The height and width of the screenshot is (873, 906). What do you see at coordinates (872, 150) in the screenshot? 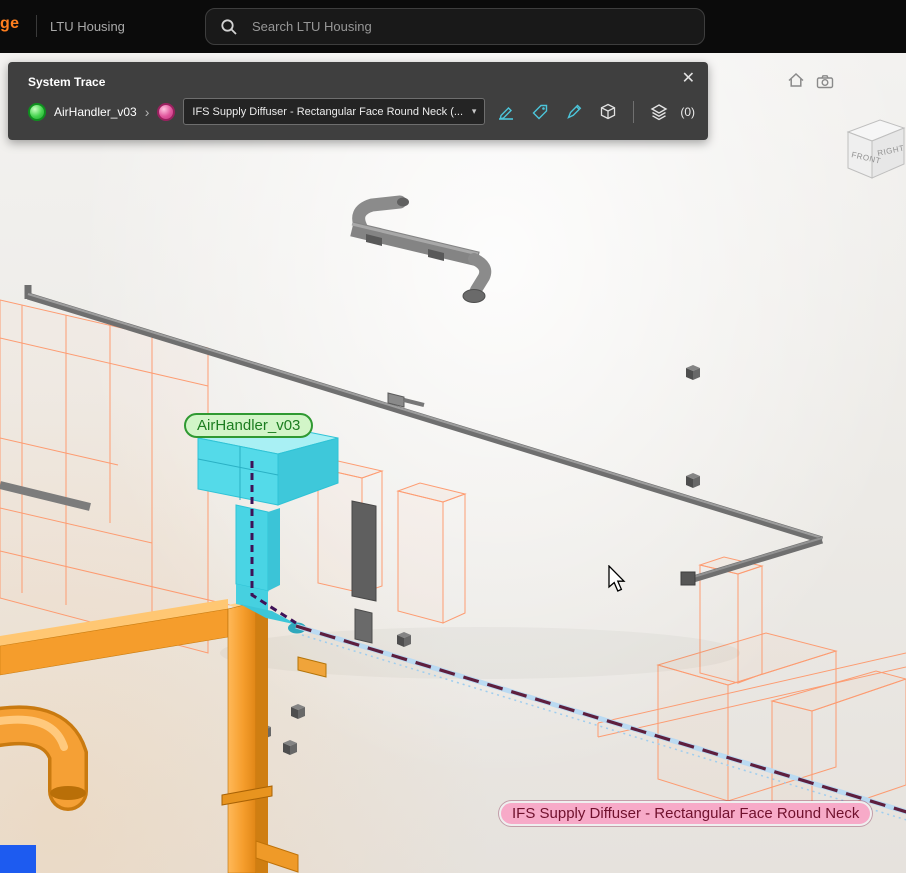
I see `view-cube: FRONT RIGHT` at bounding box center [872, 150].